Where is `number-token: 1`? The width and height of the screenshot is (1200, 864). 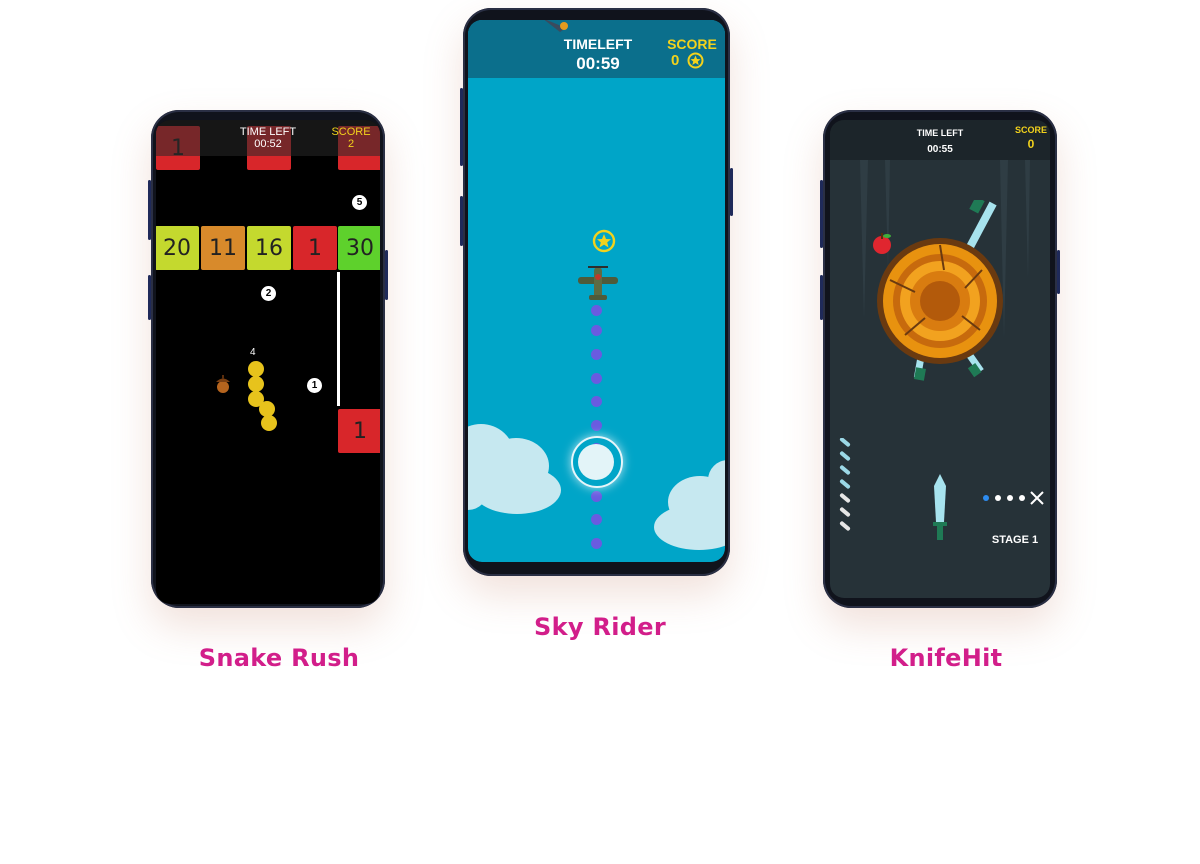
number-token: 1 is located at coordinates (314, 385).